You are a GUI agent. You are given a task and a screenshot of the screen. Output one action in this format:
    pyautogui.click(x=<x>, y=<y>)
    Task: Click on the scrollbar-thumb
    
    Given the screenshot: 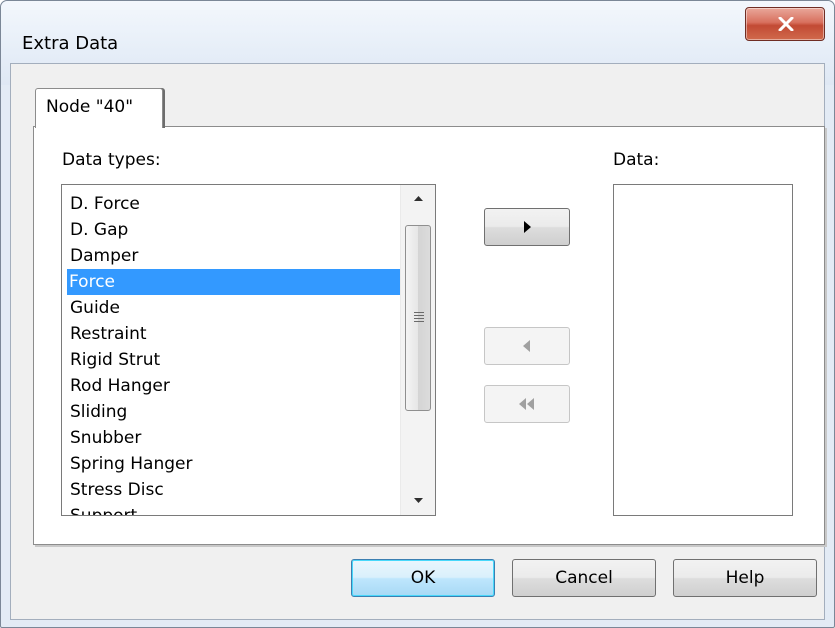 What is the action you would take?
    pyautogui.click(x=418, y=318)
    